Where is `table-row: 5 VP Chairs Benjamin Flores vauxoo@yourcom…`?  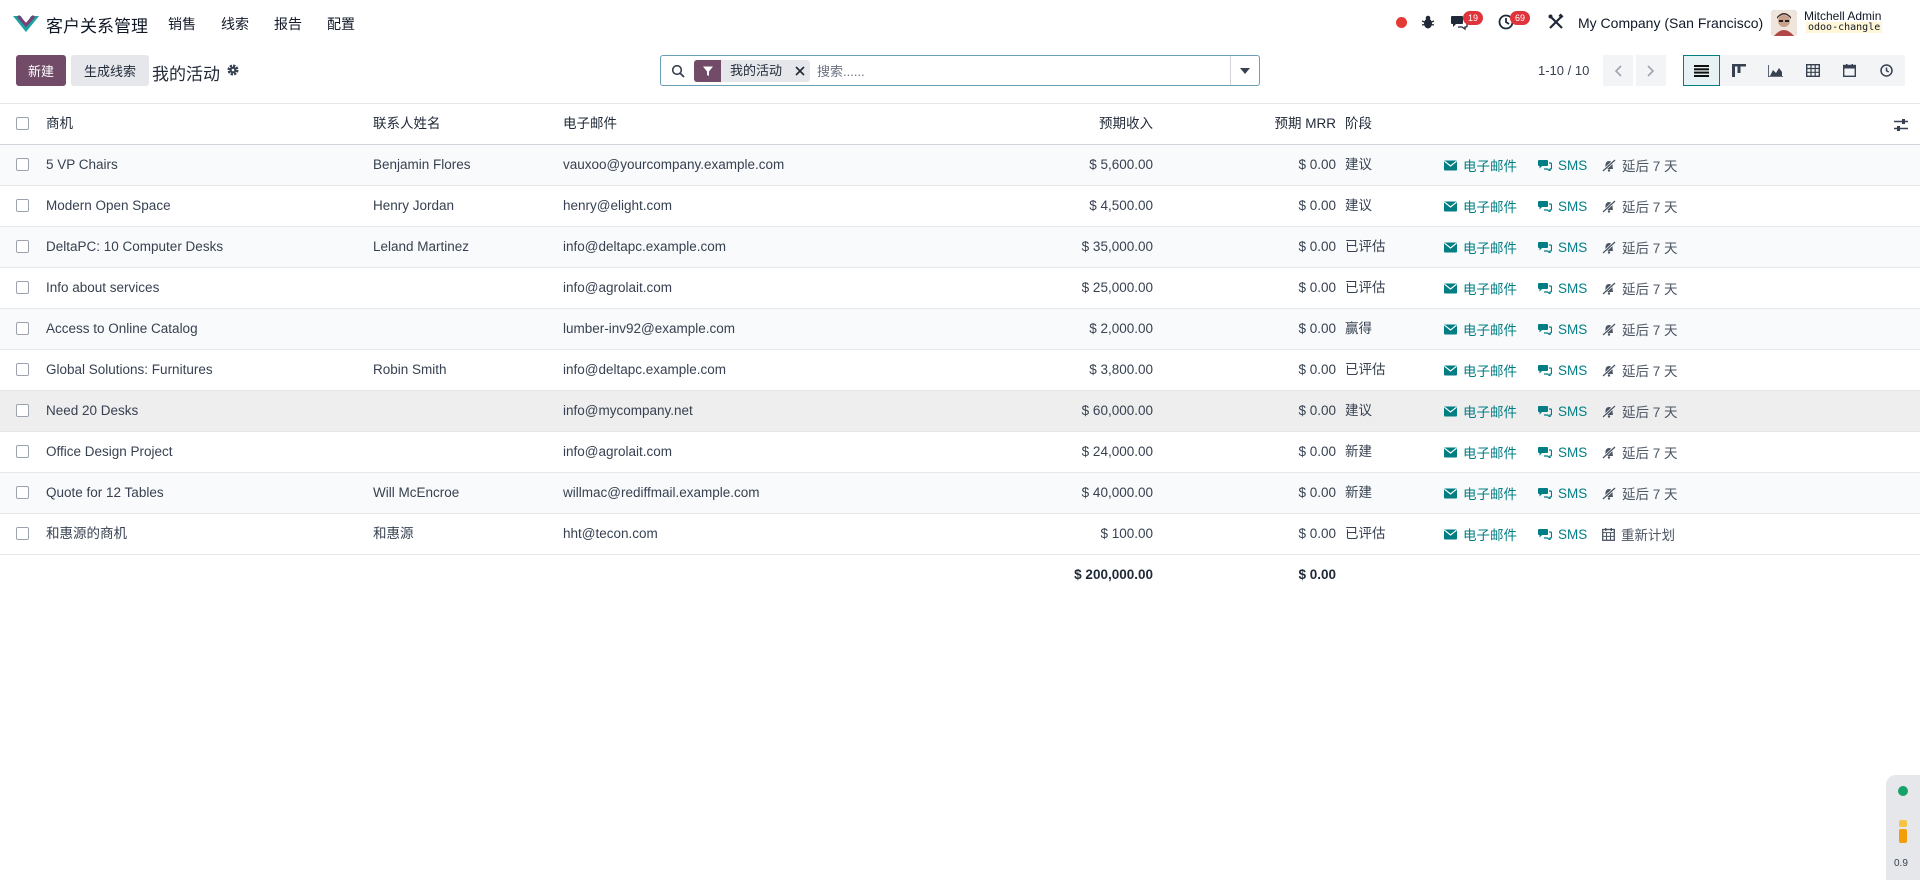 table-row: 5 VP Chairs Benjamin Flores vauxoo@yourcom… is located at coordinates (960, 165).